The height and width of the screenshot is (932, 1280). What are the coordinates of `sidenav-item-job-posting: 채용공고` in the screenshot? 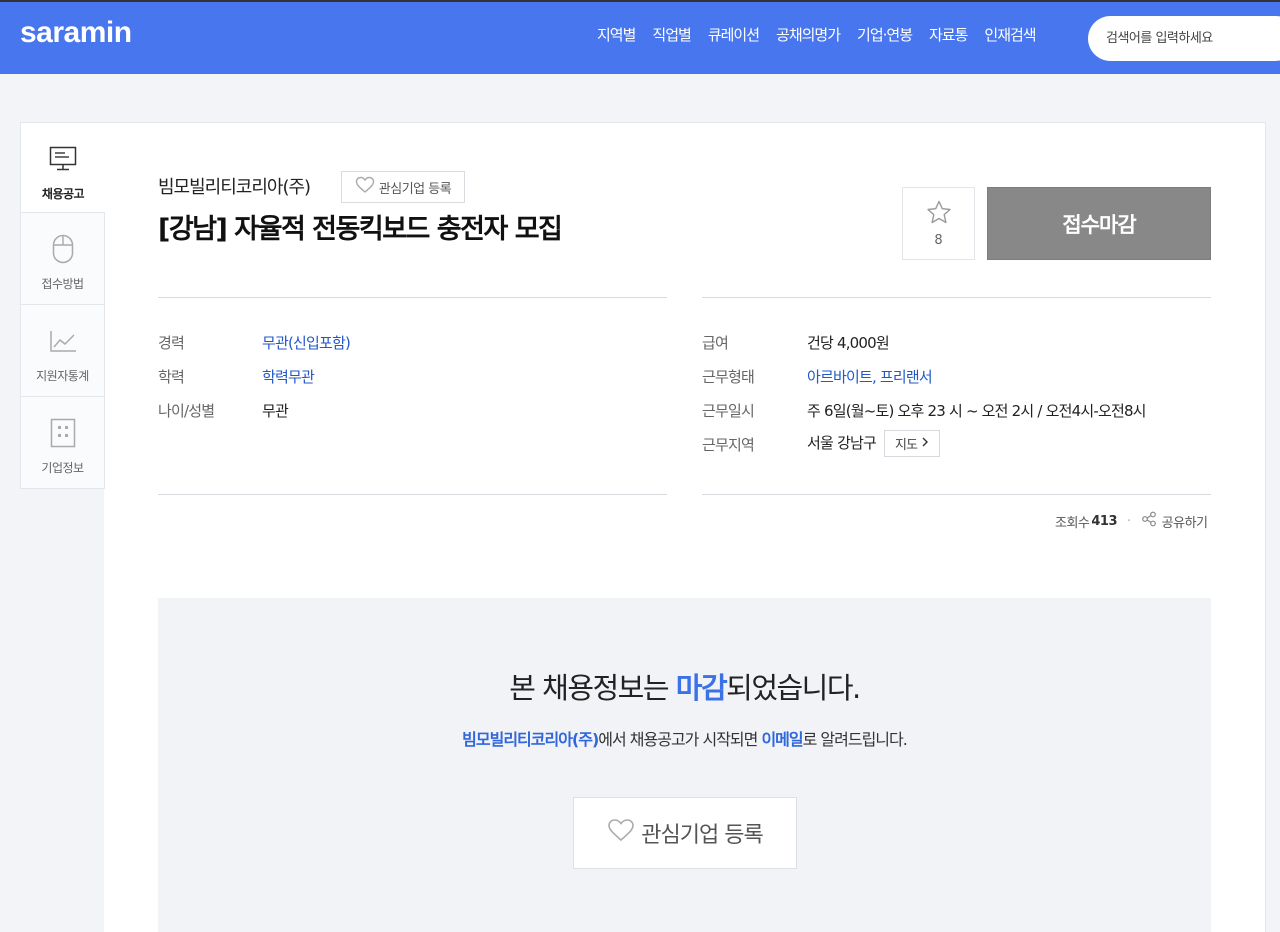 It's located at (62, 167).